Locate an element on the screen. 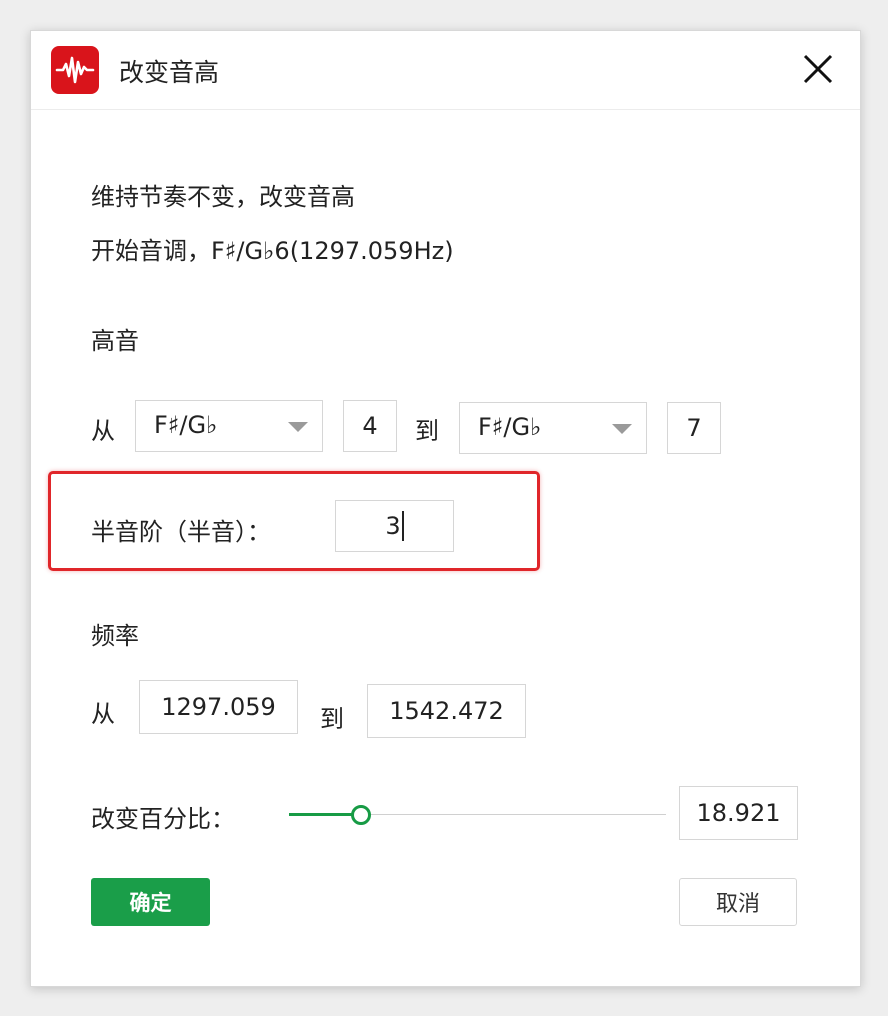 The image size is (888, 1016). cancel-button: 取消 is located at coordinates (738, 902).